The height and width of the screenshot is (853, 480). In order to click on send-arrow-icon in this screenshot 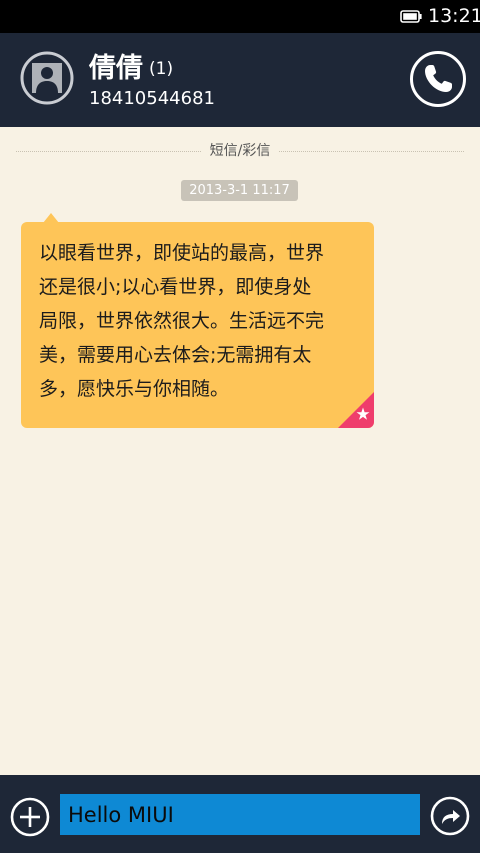, I will do `click(451, 817)`.